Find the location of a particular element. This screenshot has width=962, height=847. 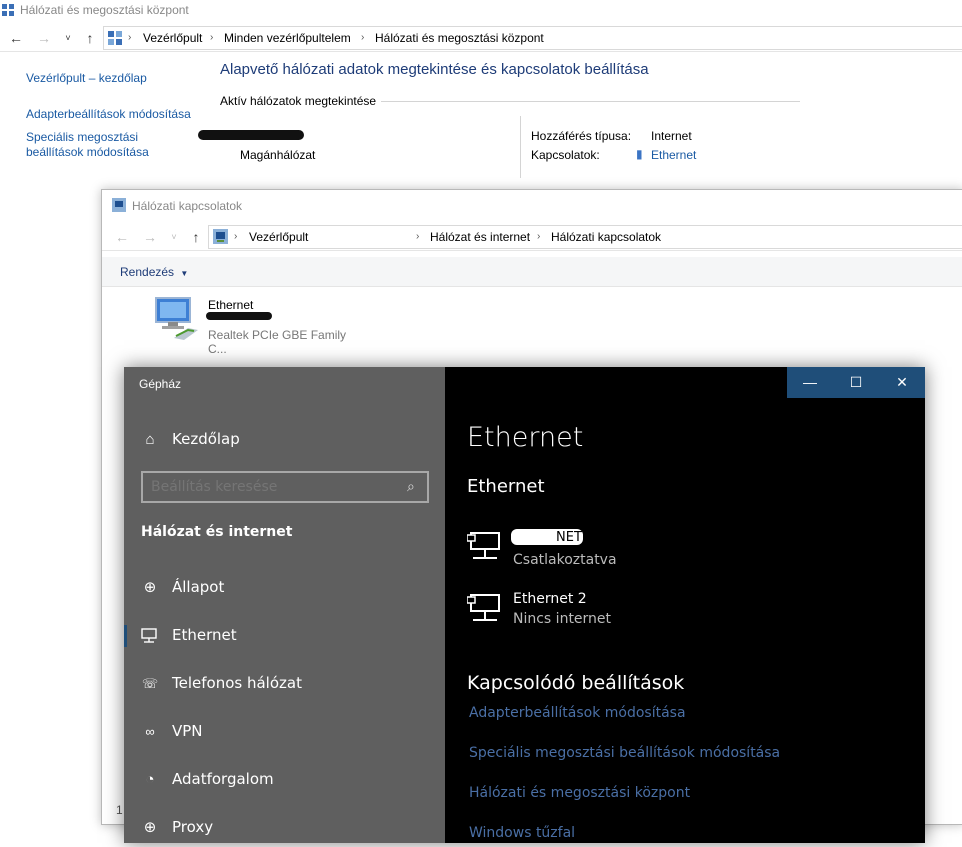

ethernet-plug-icon: ▮ is located at coordinates (639, 154).